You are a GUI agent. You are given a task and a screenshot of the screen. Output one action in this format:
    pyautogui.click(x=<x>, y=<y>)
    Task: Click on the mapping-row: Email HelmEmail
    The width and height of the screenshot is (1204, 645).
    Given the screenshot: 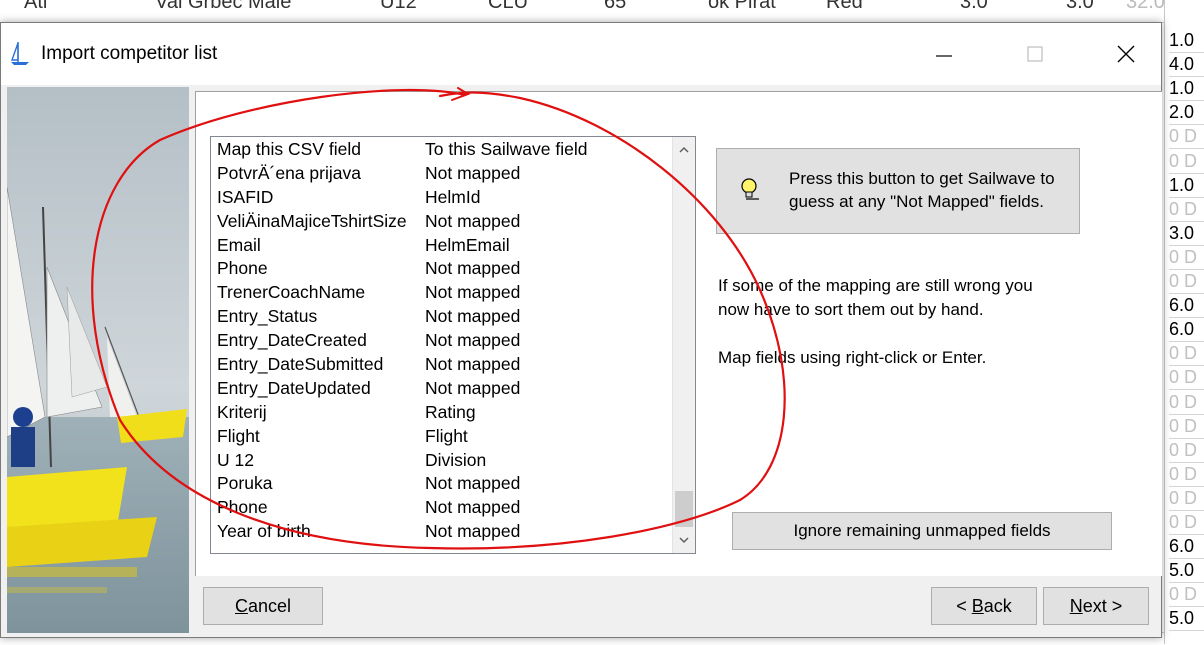 What is the action you would take?
    pyautogui.click(x=440, y=245)
    